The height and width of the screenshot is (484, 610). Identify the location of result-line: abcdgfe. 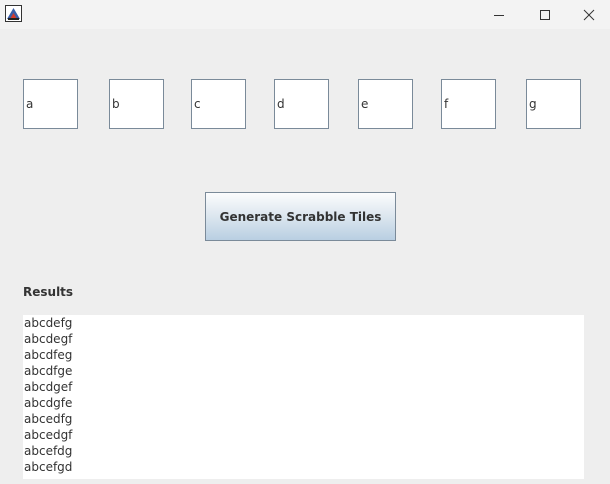
(48, 403).